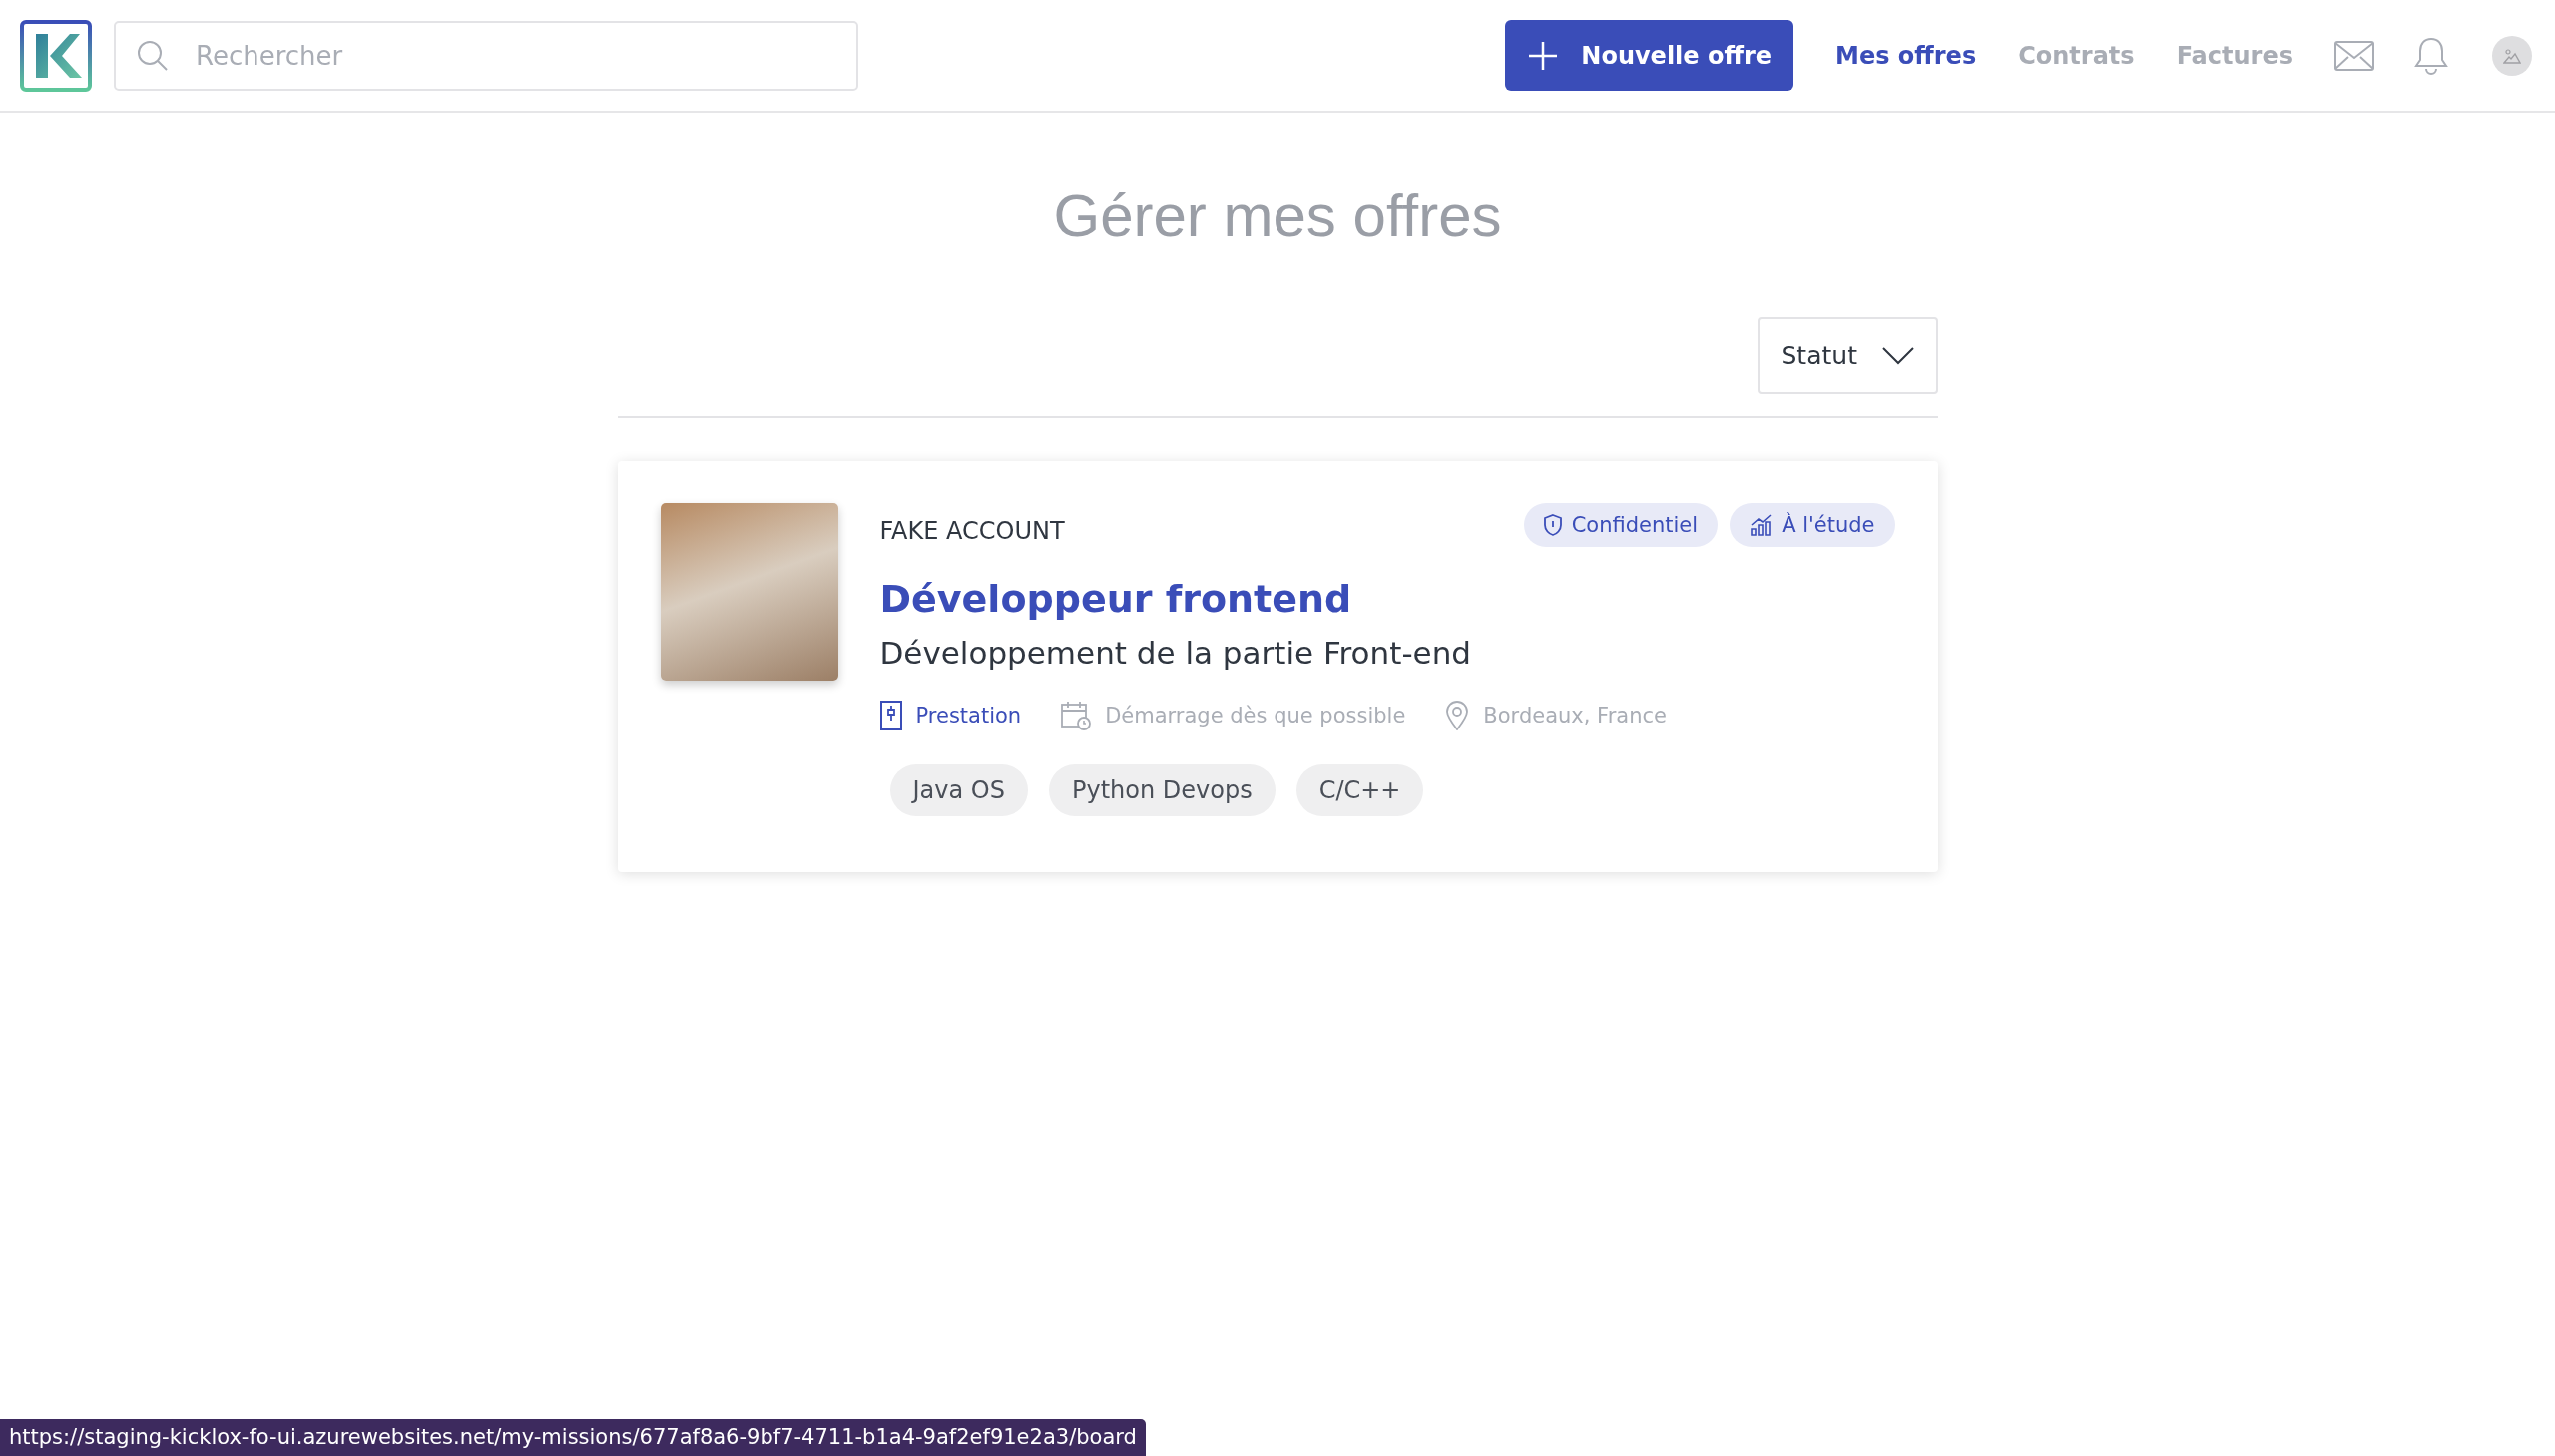  What do you see at coordinates (1575, 716) in the screenshot?
I see `meta-text: Bordeaux, France` at bounding box center [1575, 716].